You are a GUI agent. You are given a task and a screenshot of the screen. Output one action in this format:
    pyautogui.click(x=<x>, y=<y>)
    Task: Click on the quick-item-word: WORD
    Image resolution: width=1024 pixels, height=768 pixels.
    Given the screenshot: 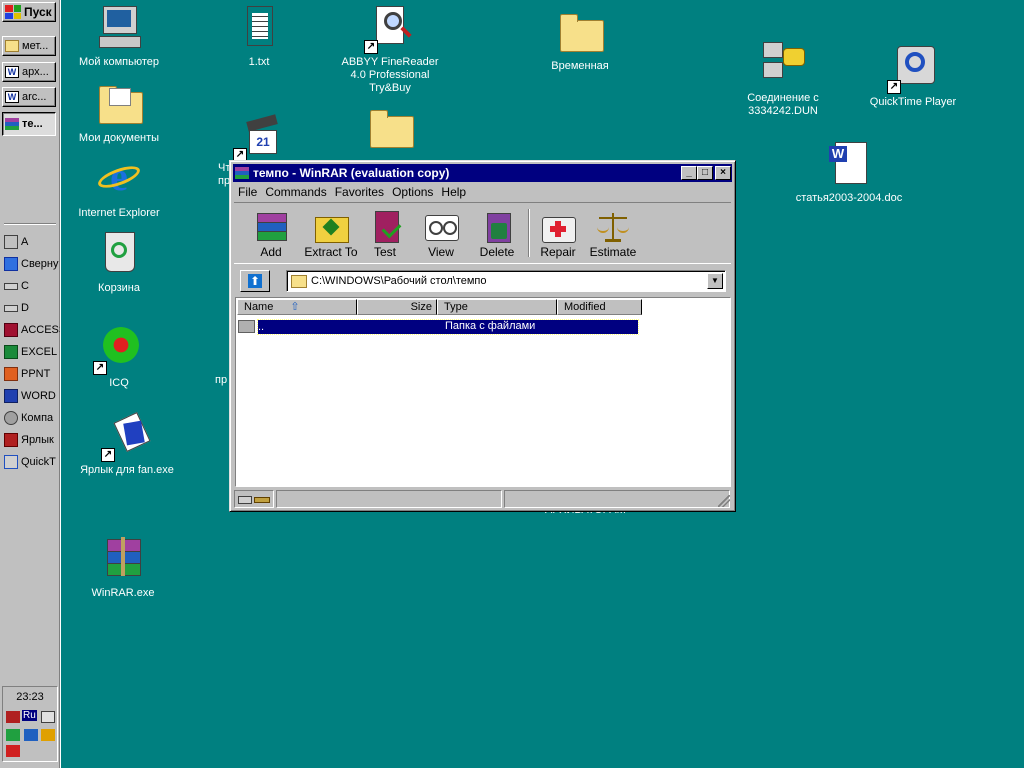 What is the action you would take?
    pyautogui.click(x=32, y=396)
    